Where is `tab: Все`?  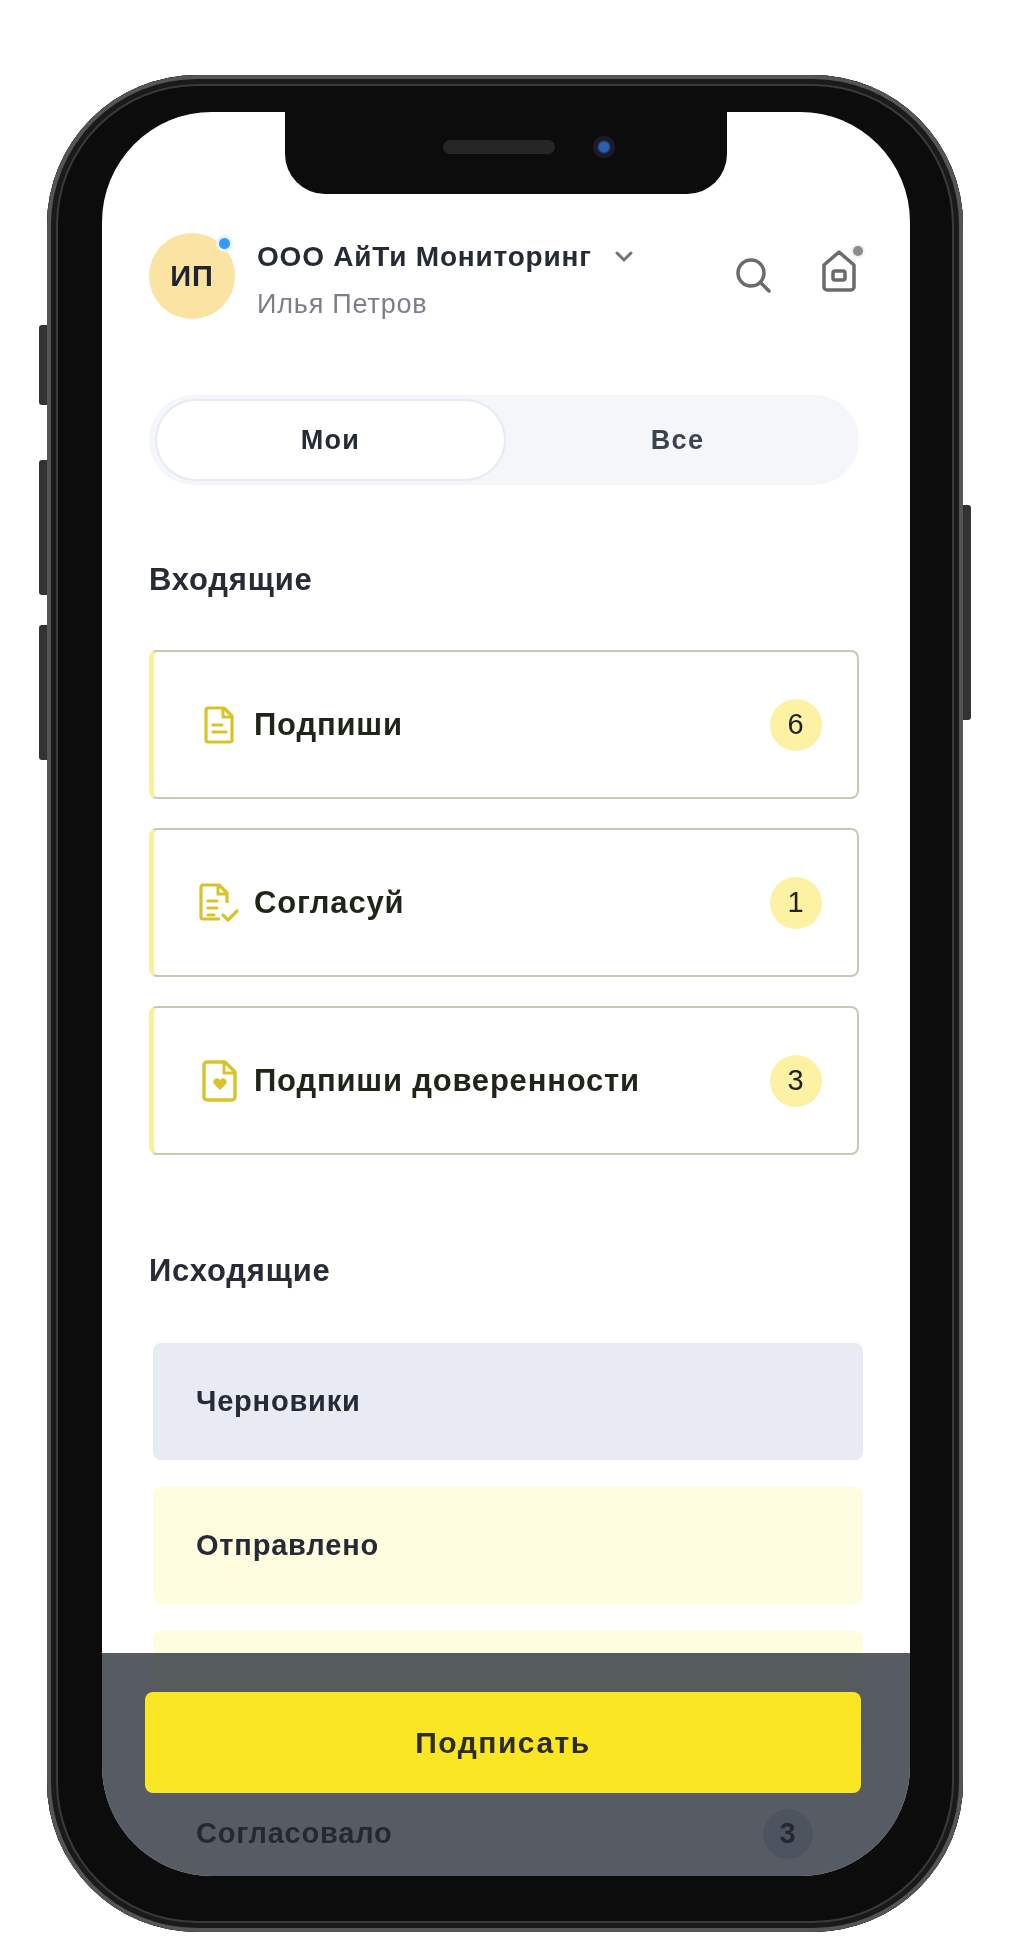 tab: Все is located at coordinates (677, 440).